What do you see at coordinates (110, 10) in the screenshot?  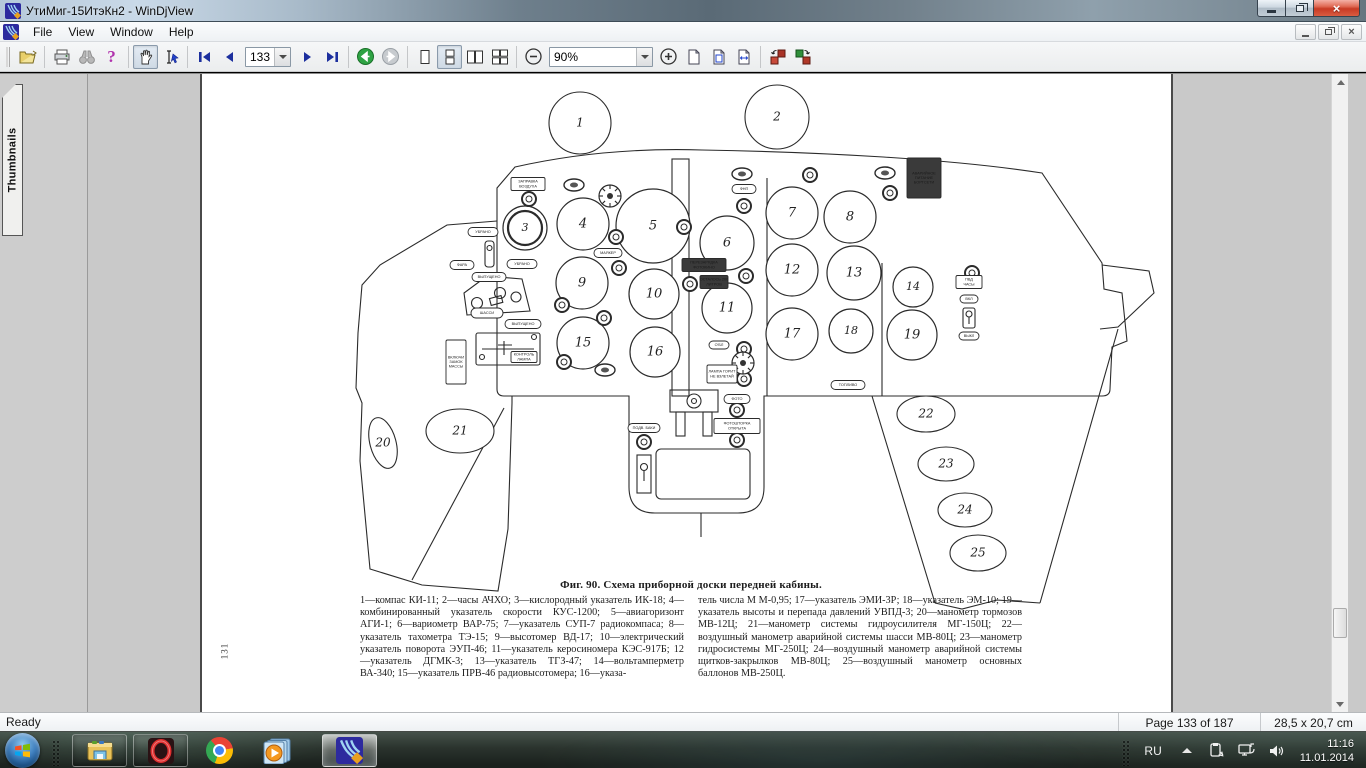 I see `window-title: УтиМиг-15ИтэКн2 - WinDjView` at bounding box center [110, 10].